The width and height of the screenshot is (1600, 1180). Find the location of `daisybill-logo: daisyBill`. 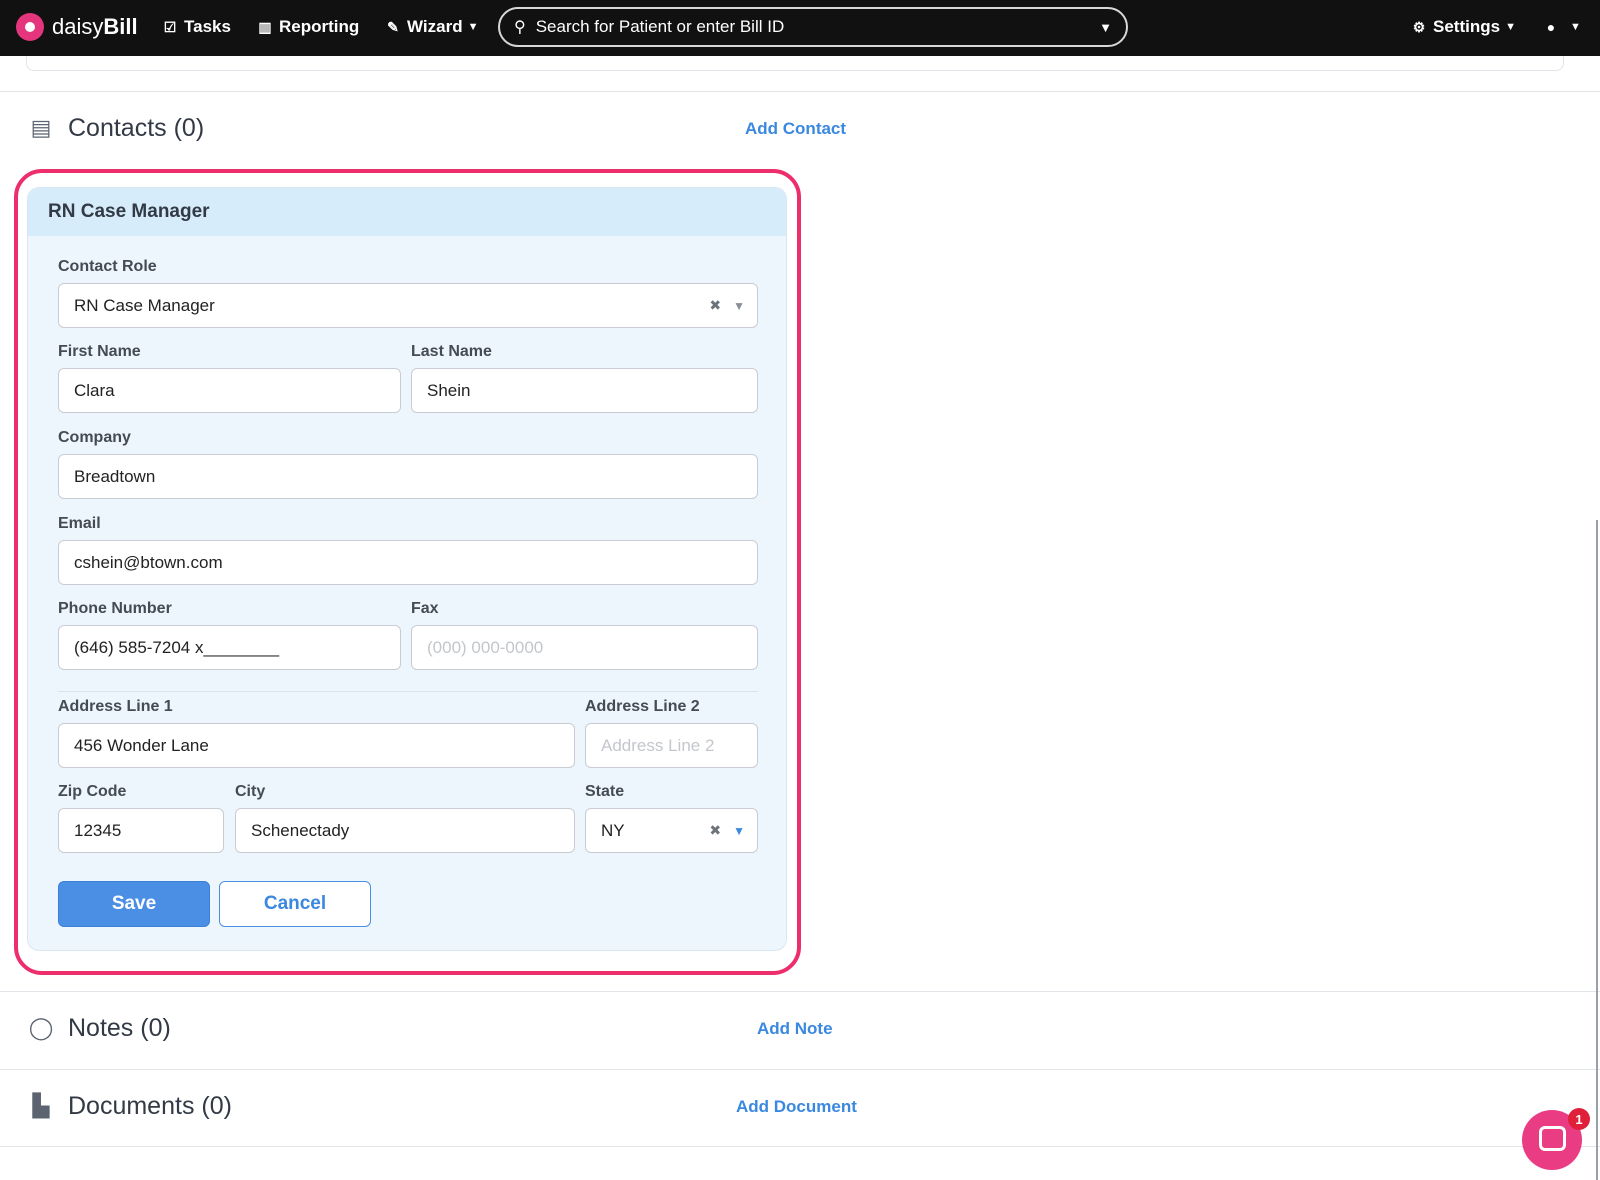

daisybill-logo: daisyBill is located at coordinates (77, 27).